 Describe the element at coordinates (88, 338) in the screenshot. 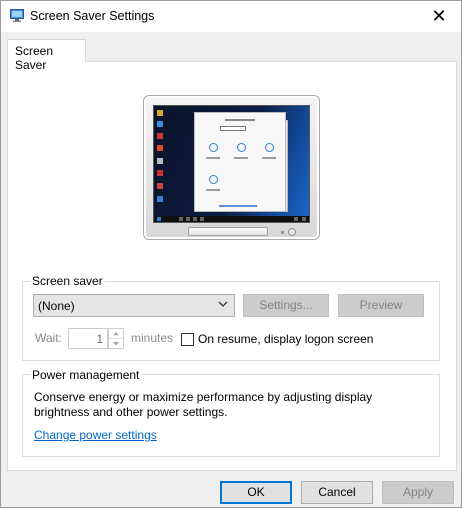

I see `wait-minutes-input: 1` at that location.